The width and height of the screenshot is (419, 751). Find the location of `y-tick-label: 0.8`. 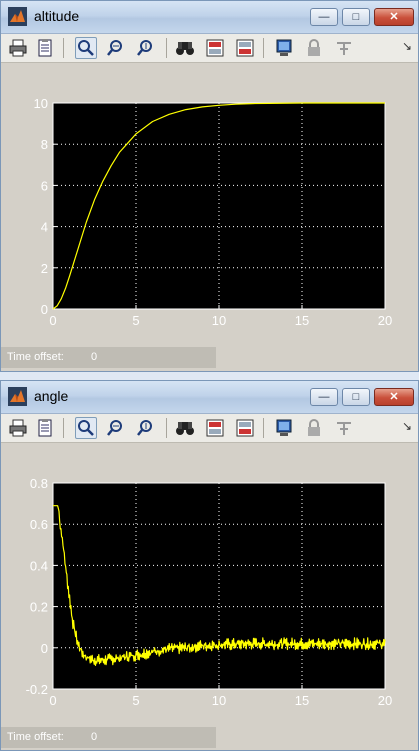

y-tick-label: 0.8 is located at coordinates (39, 483).